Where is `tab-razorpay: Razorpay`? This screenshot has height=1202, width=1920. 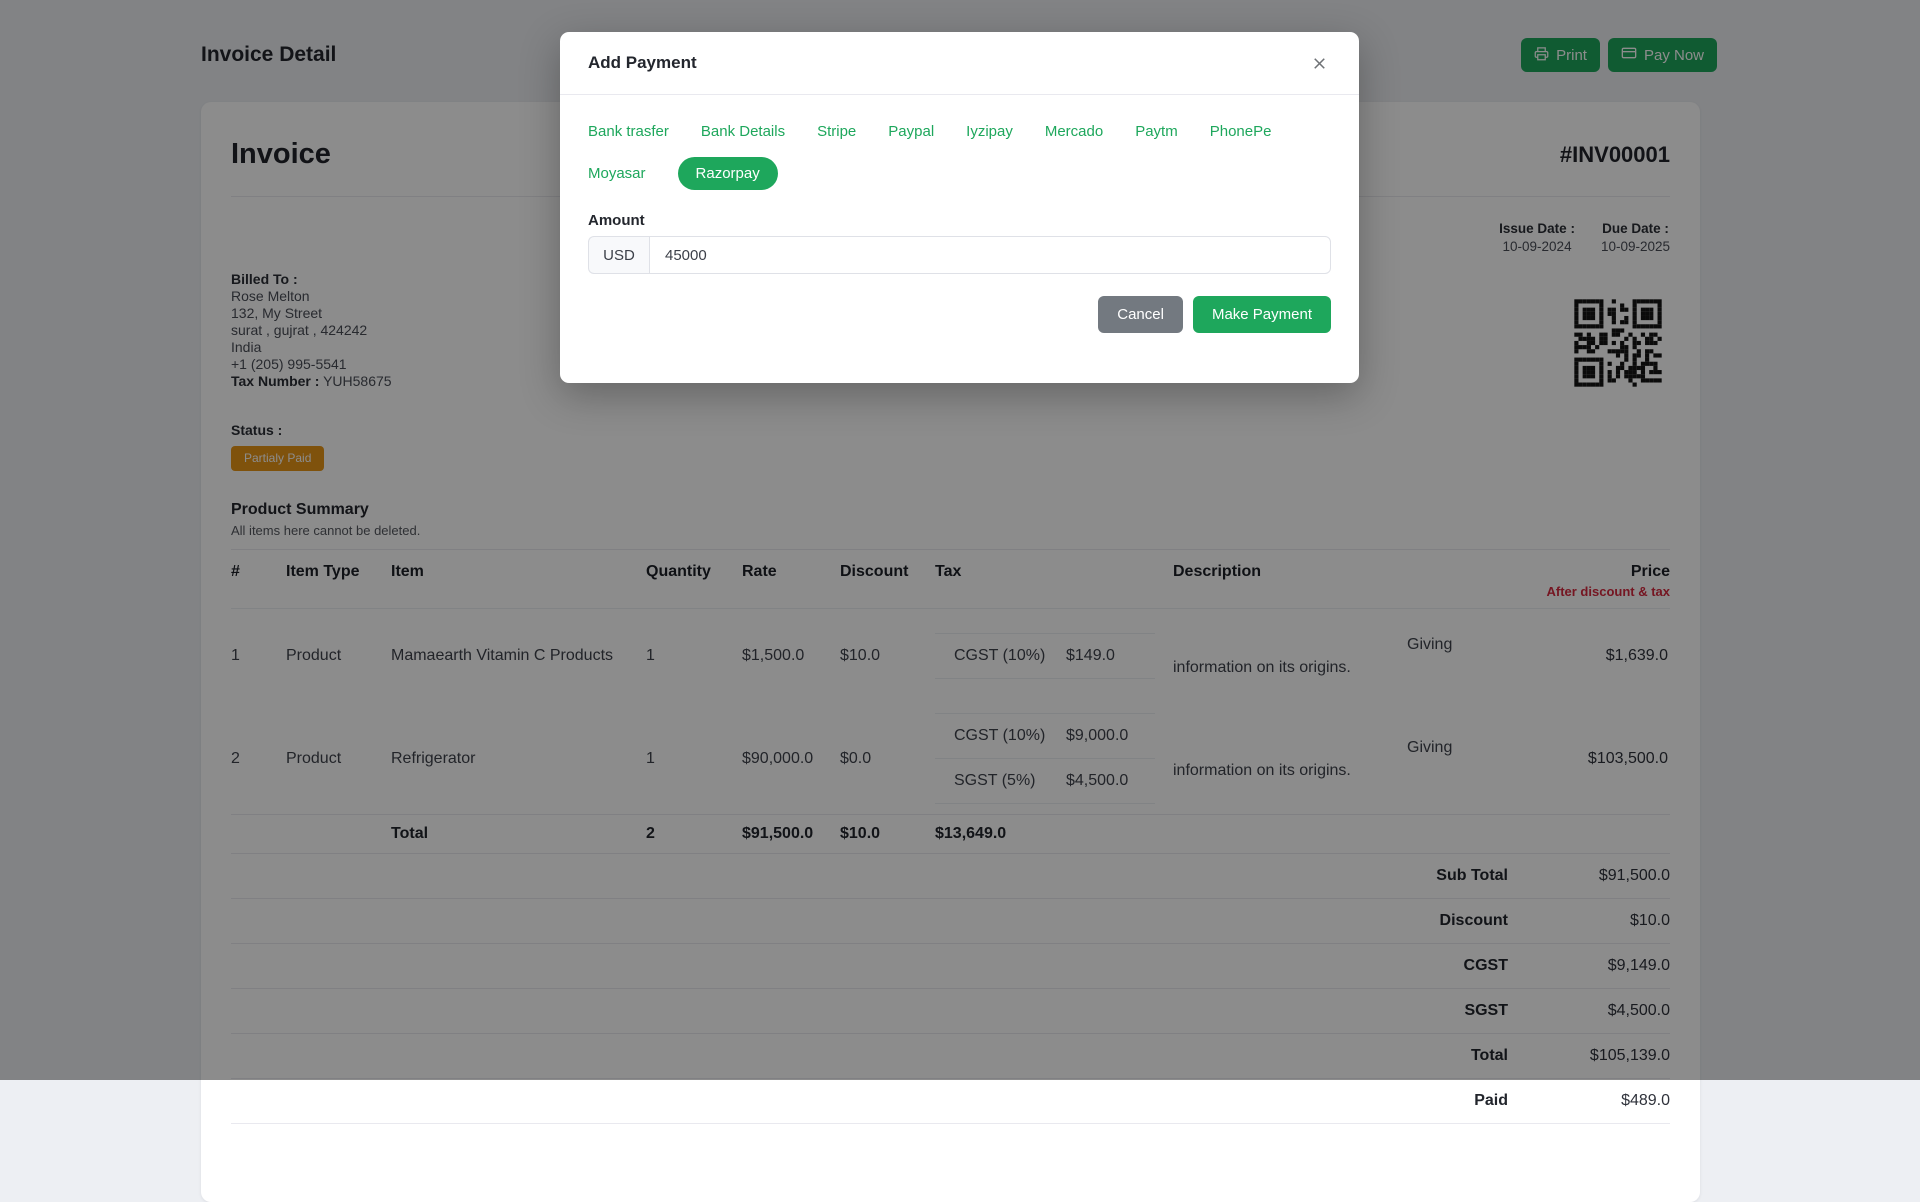 tab-razorpay: Razorpay is located at coordinates (727, 173).